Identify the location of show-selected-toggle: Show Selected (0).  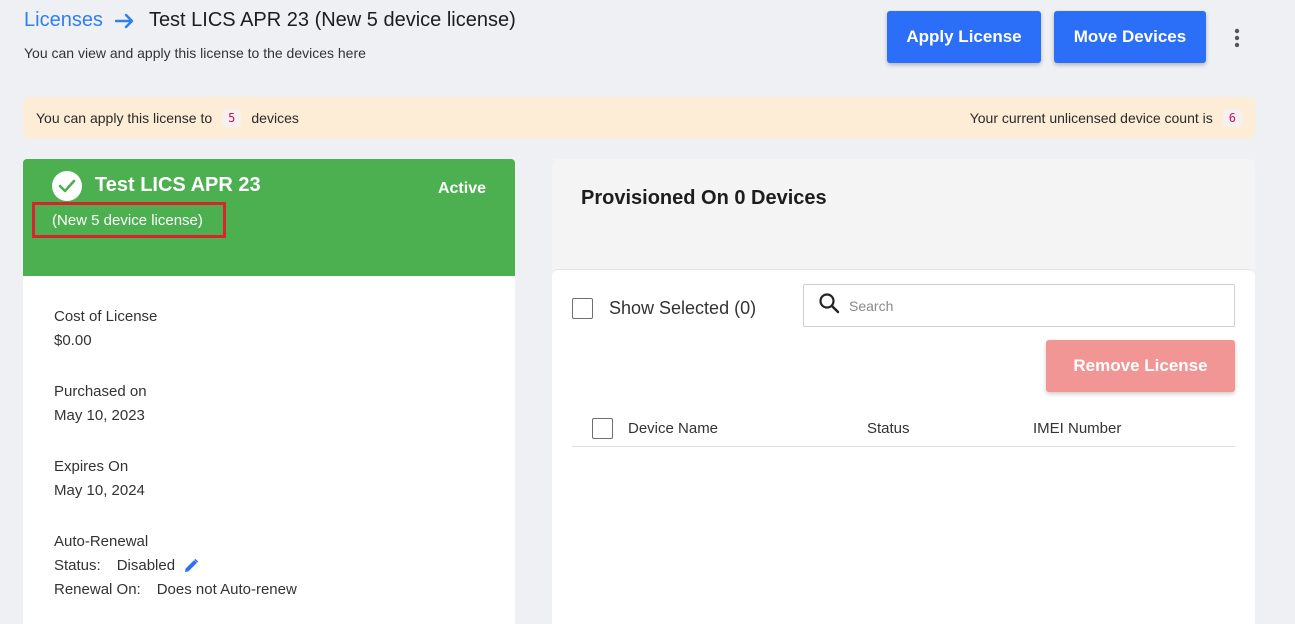
(664, 308).